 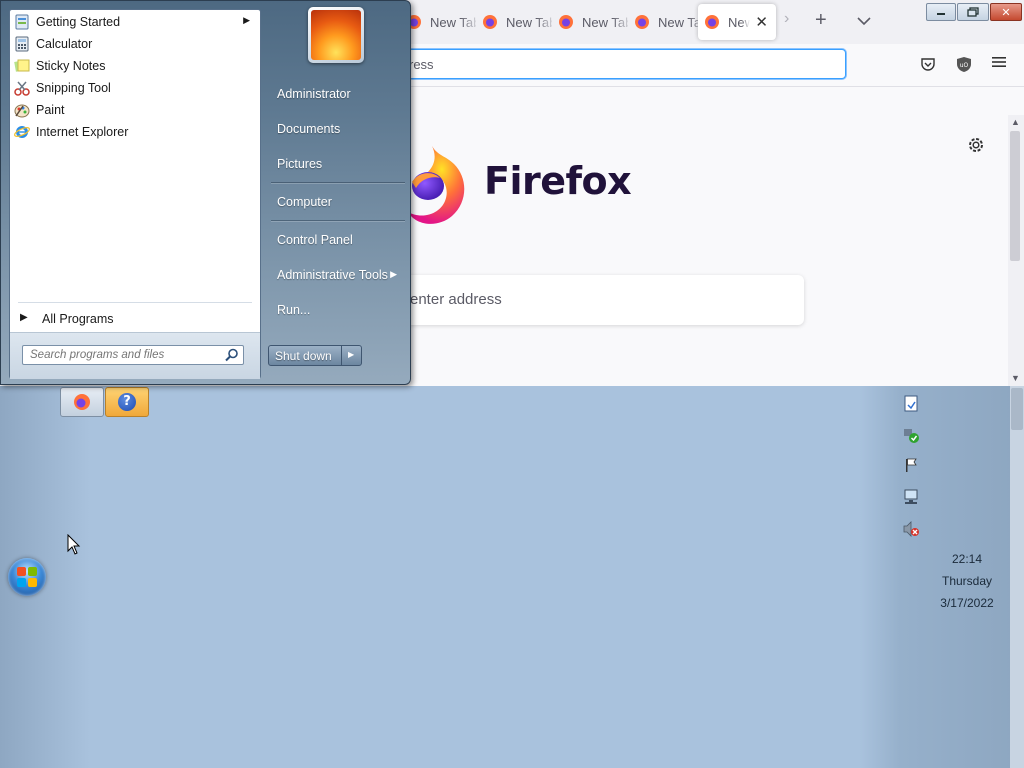 What do you see at coordinates (786, 19) in the screenshot?
I see `tab-scroll-right-icon: ›` at bounding box center [786, 19].